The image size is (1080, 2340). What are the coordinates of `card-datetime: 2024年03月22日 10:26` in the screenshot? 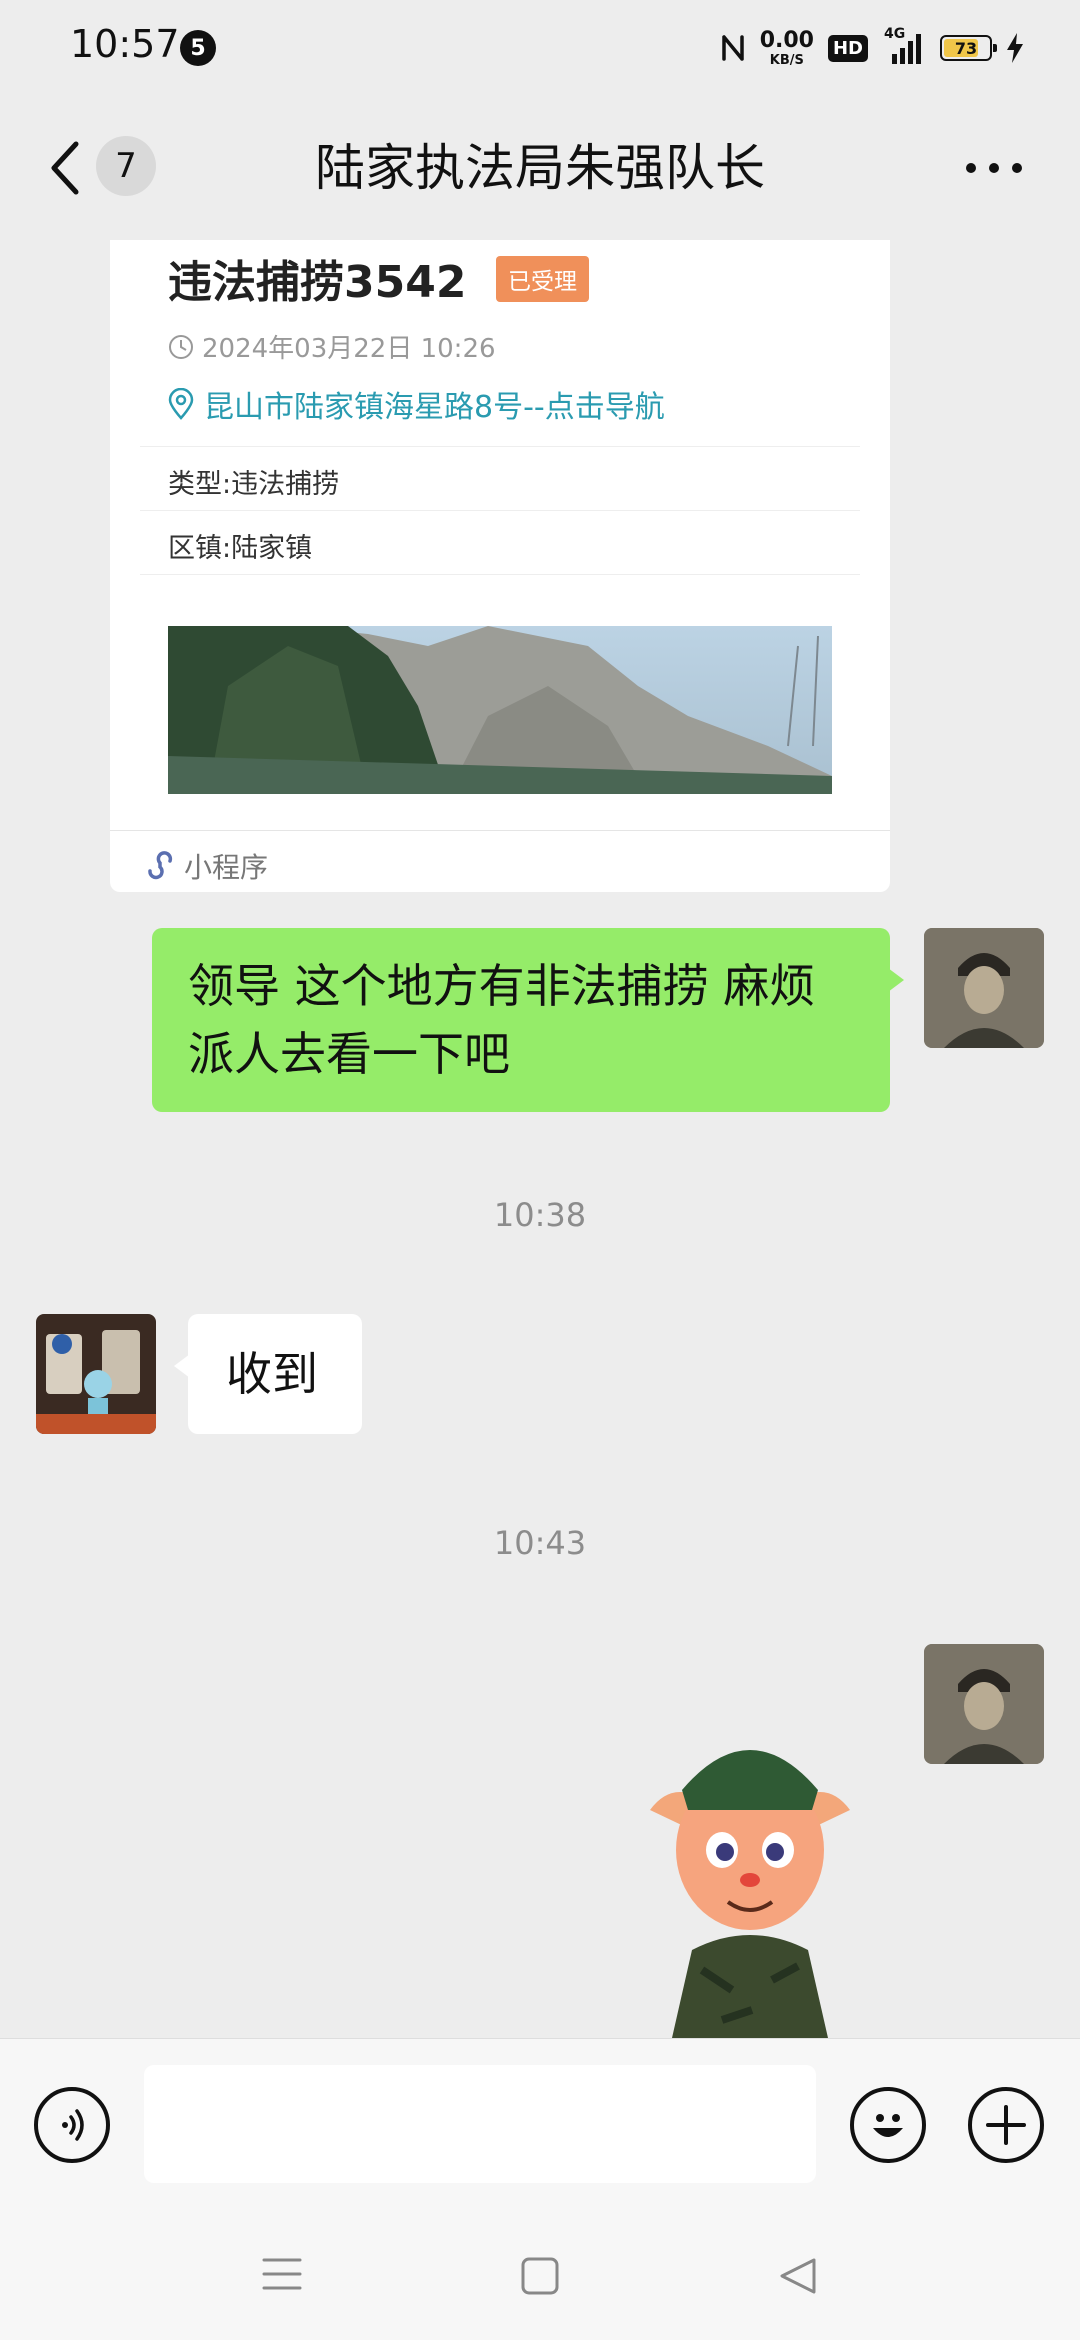 It's located at (349, 349).